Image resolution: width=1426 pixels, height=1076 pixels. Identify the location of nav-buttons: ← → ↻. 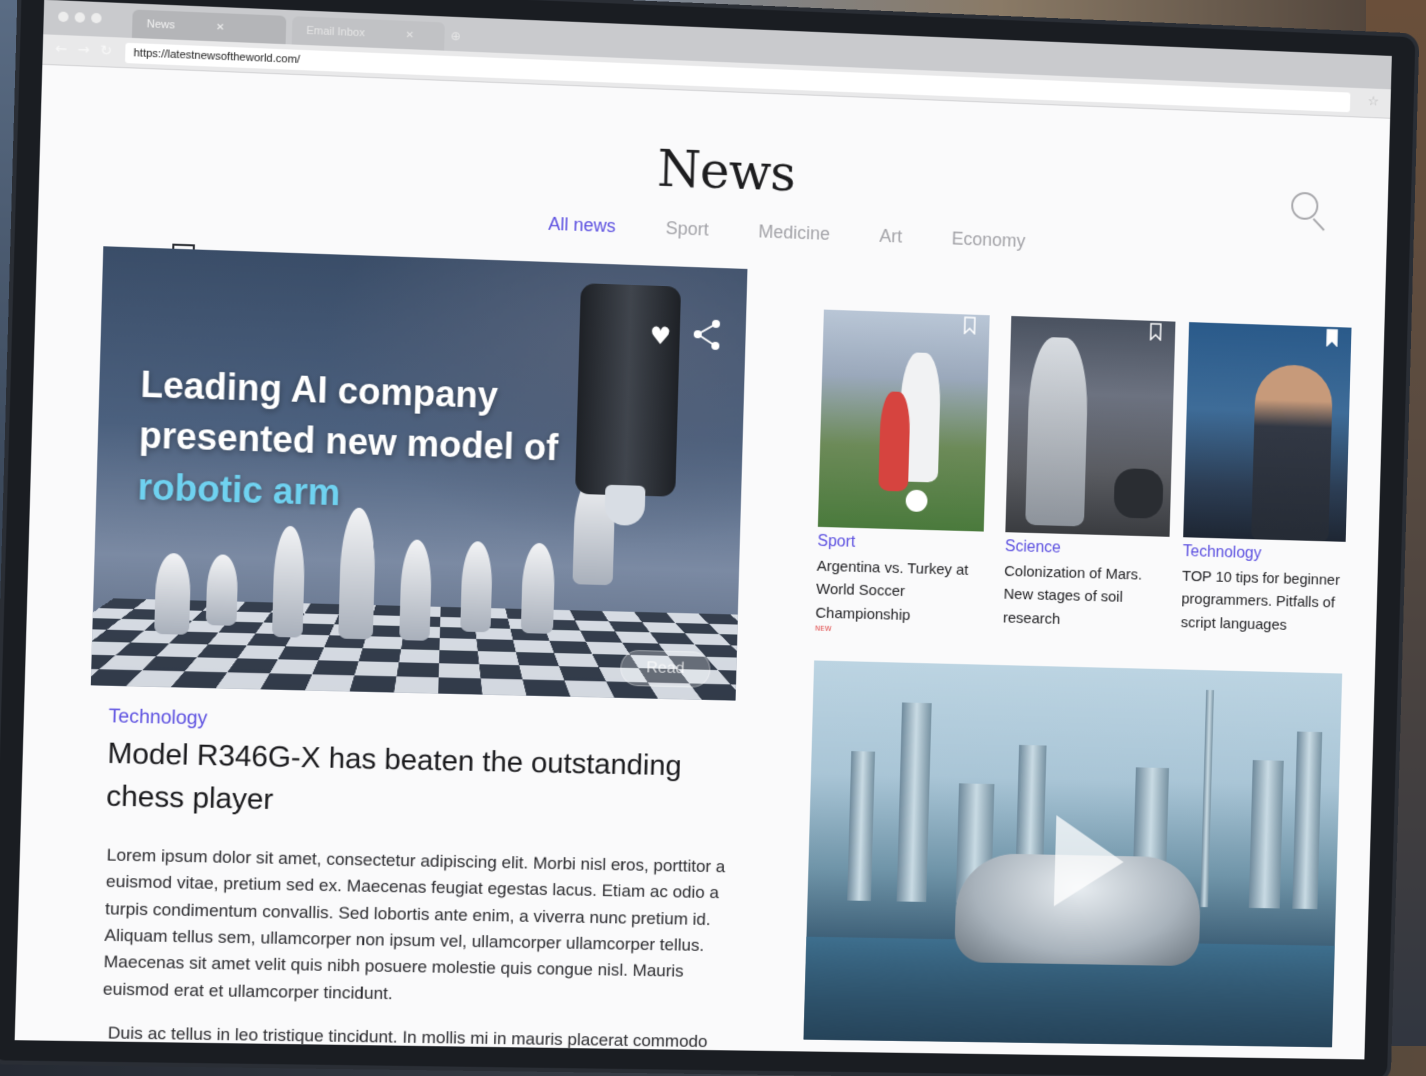
(83, 50).